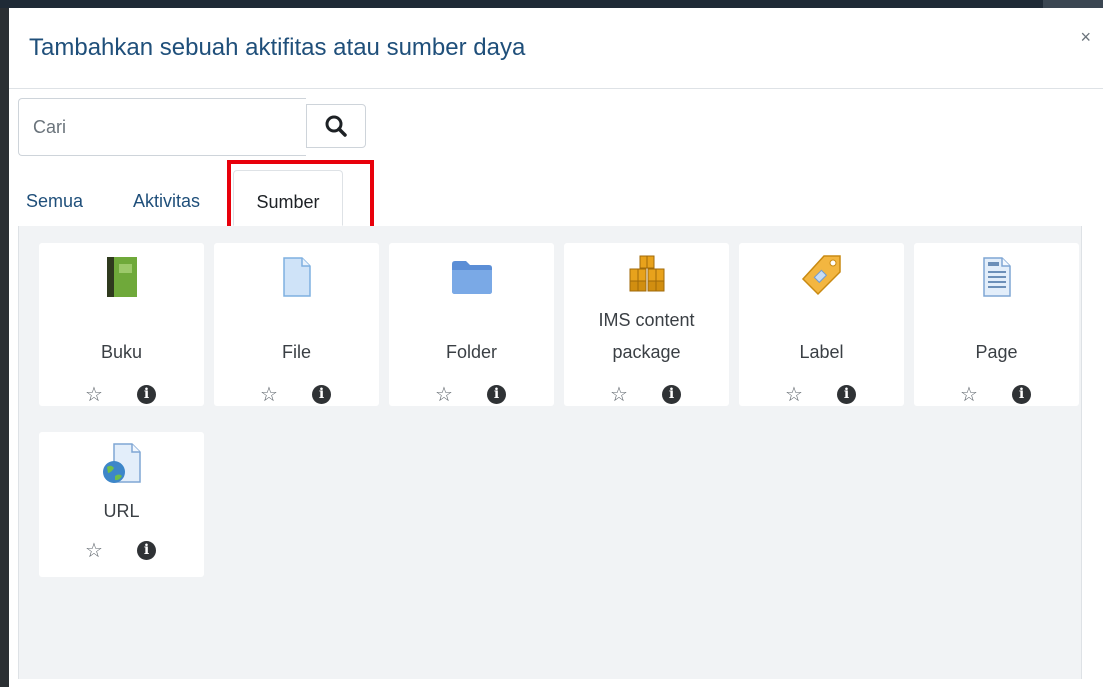  Describe the element at coordinates (296, 352) in the screenshot. I see `item-label: File` at that location.